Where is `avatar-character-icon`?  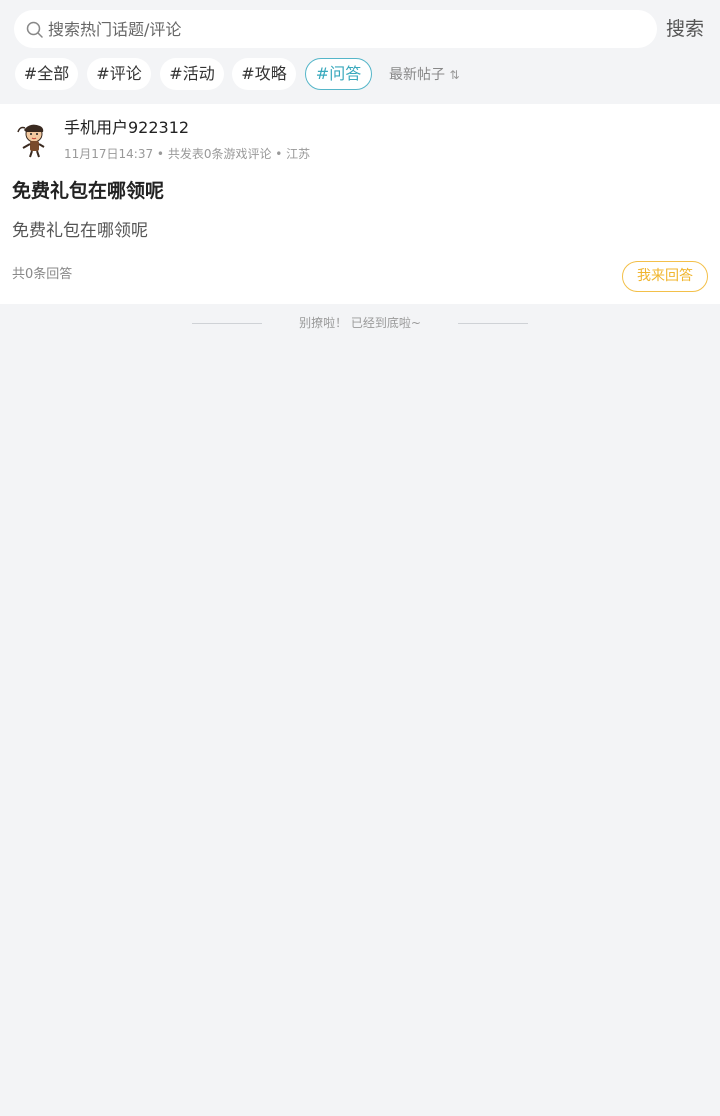
avatar-character-icon is located at coordinates (33, 139).